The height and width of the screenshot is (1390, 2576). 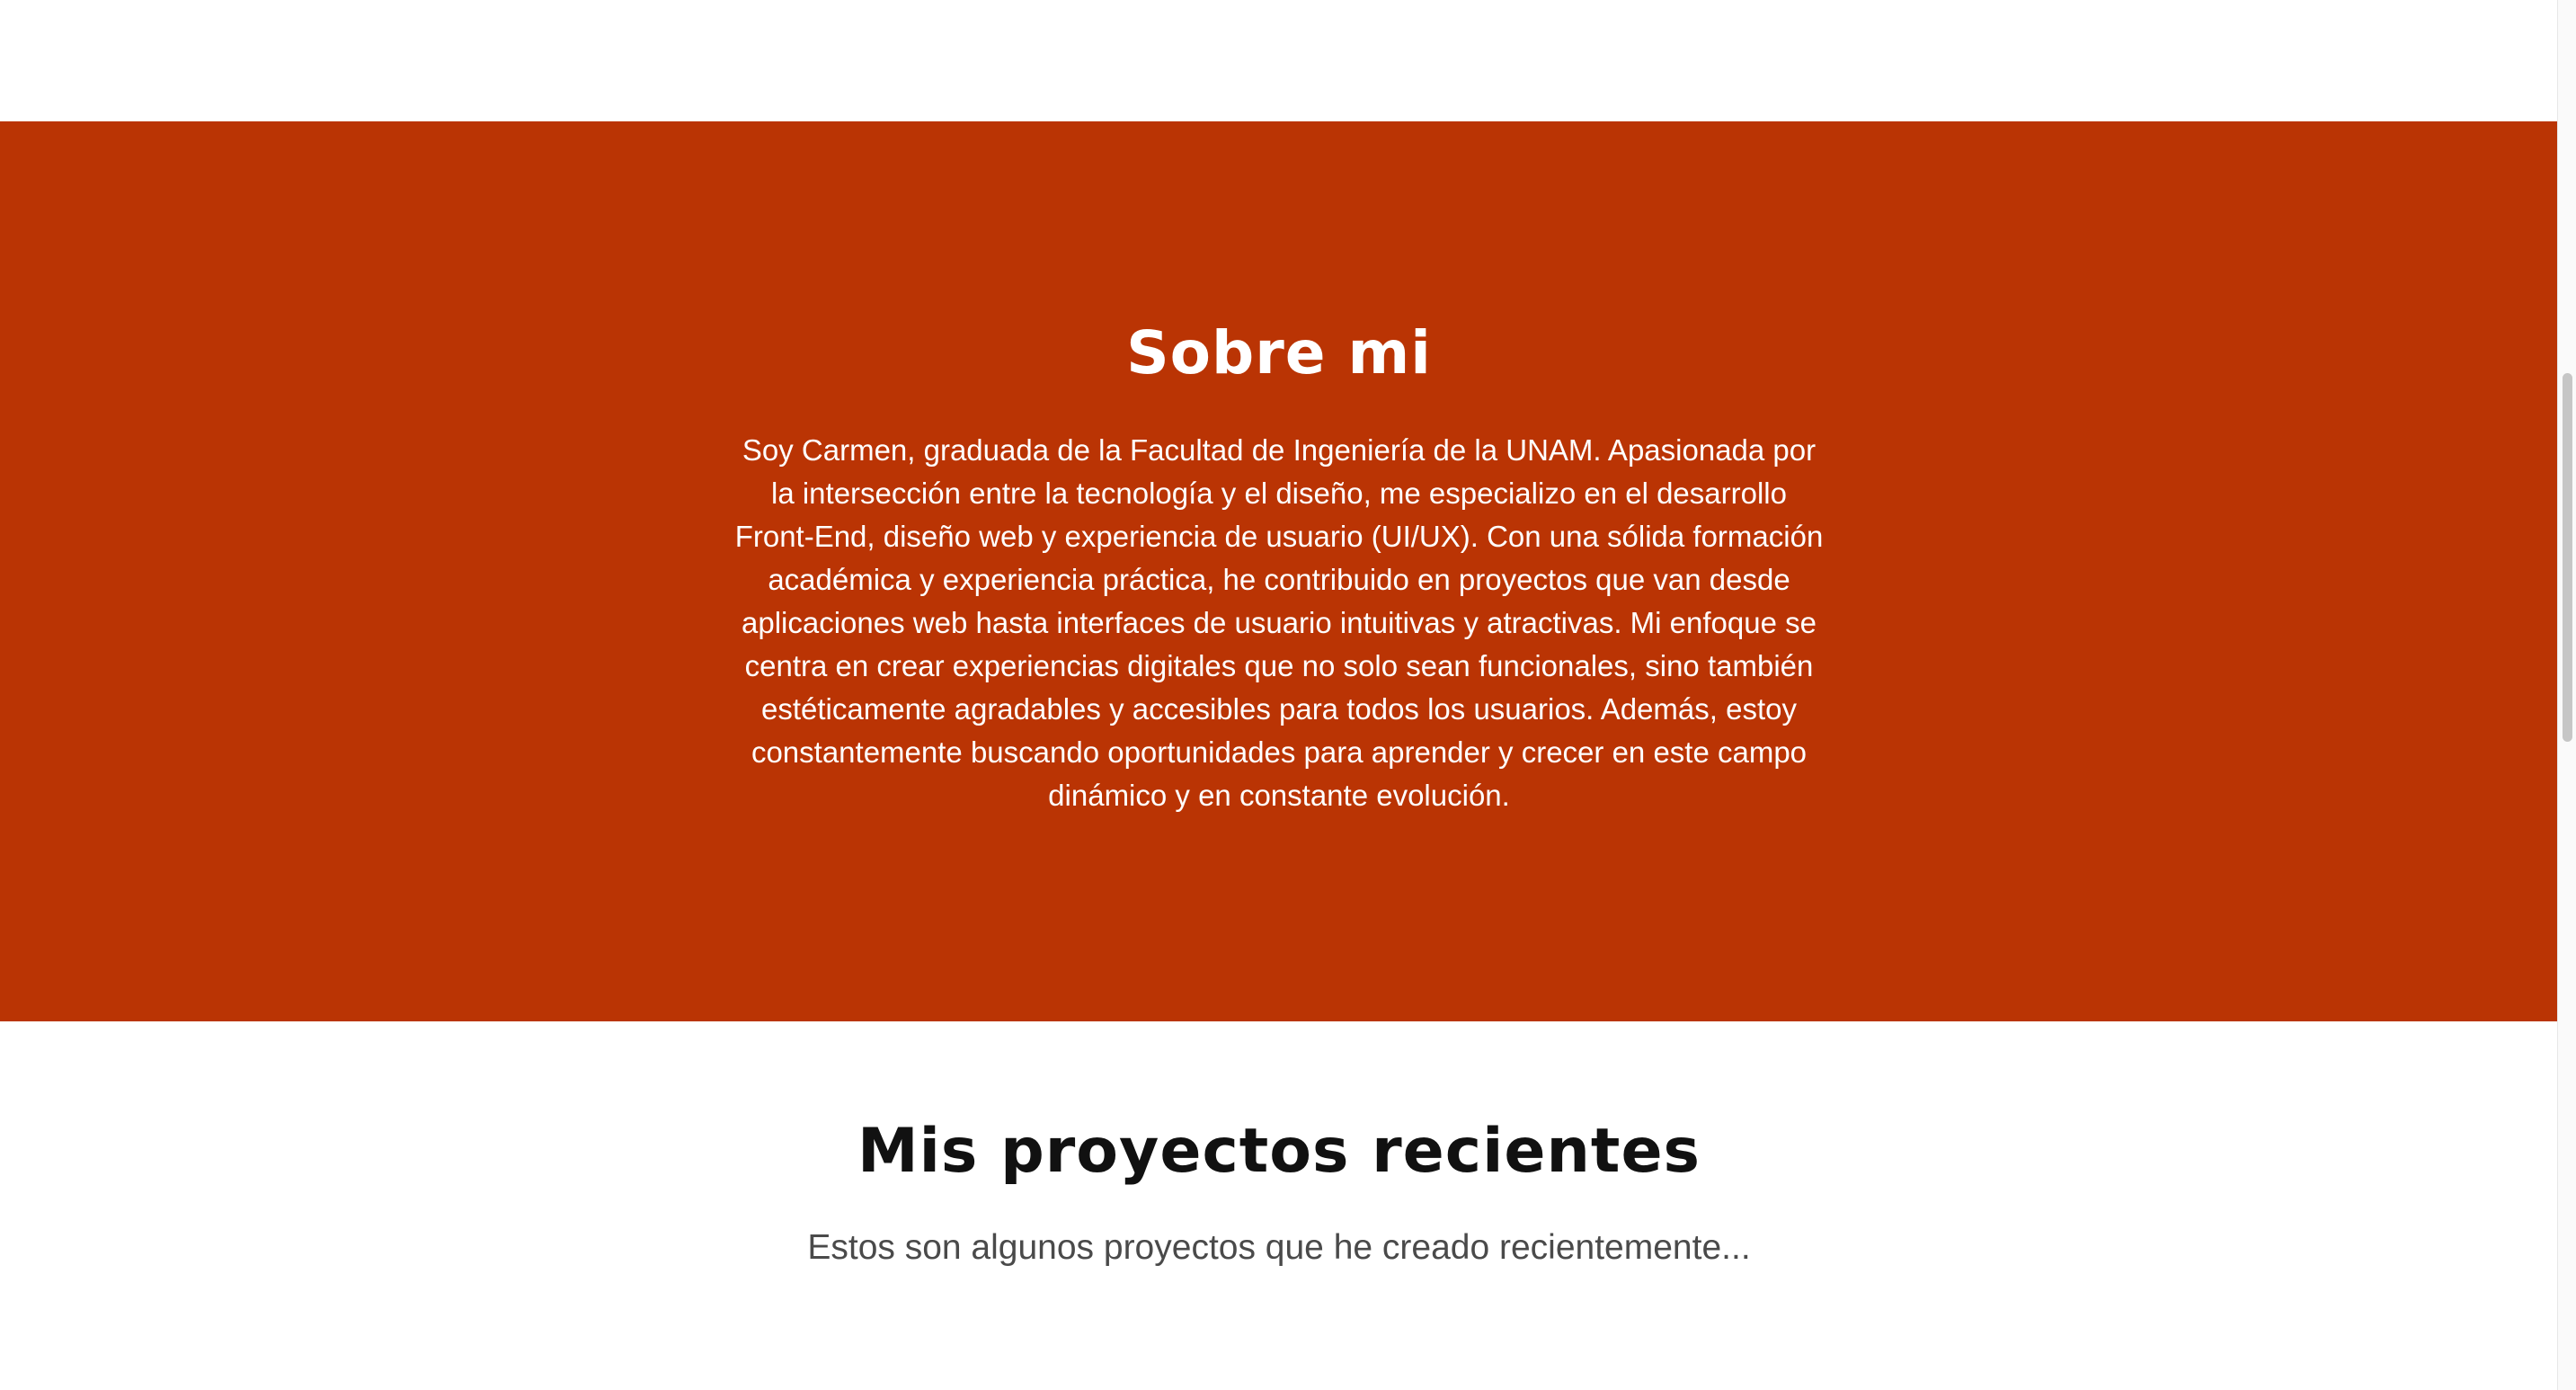 What do you see at coordinates (1279, 1151) in the screenshot?
I see `projects-title: Mis proyectos recientes` at bounding box center [1279, 1151].